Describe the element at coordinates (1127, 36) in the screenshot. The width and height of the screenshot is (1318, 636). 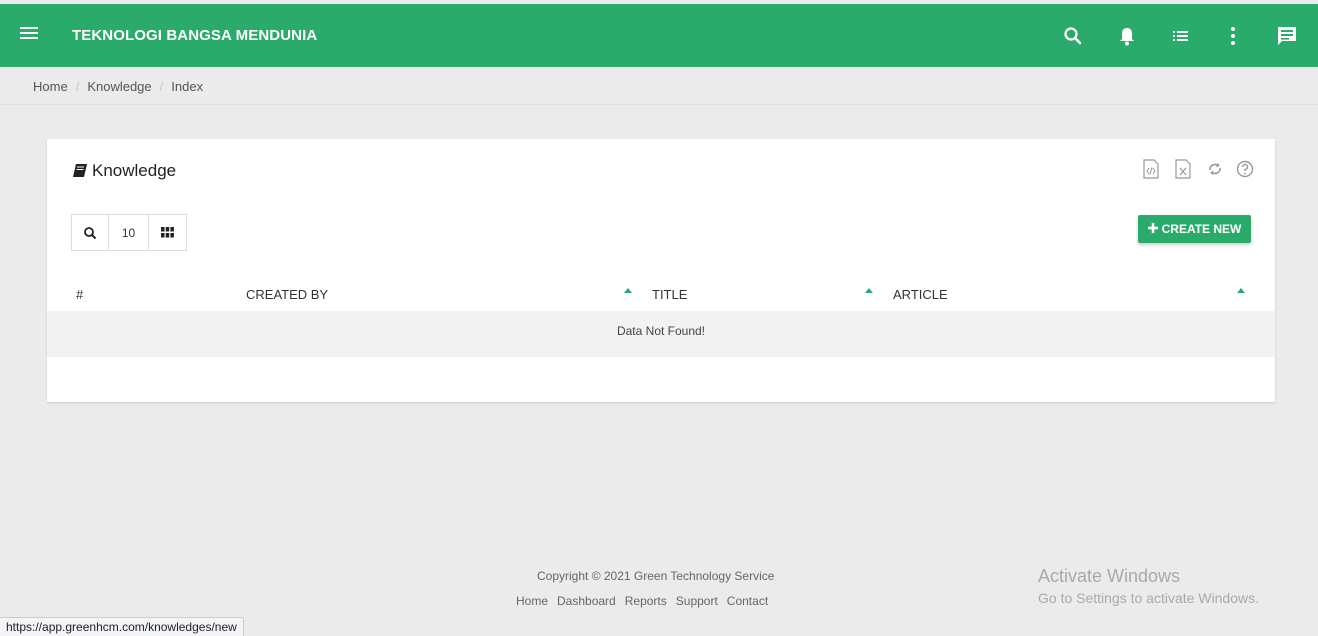
I see `bell-icon` at that location.